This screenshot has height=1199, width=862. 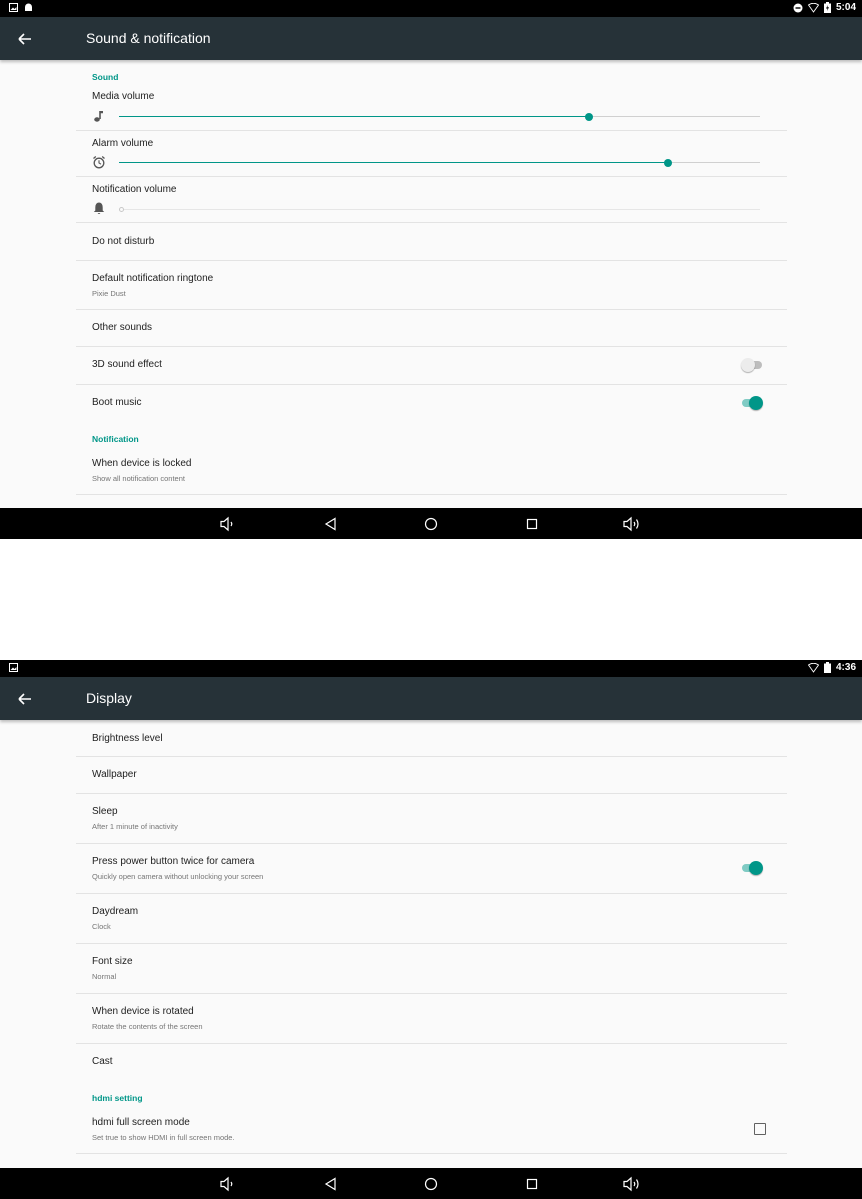 What do you see at coordinates (143, 1011) in the screenshot?
I see `rotation-label: When device is rotated` at bounding box center [143, 1011].